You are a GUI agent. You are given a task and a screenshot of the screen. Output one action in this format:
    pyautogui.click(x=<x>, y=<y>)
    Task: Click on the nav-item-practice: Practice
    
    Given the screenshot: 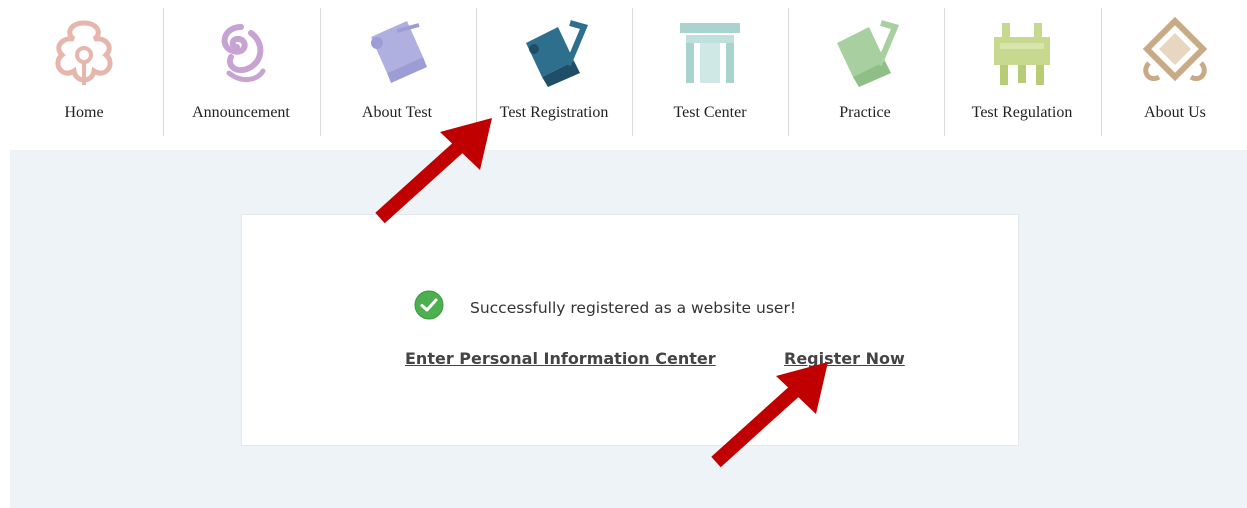 What is the action you would take?
    pyautogui.click(x=865, y=72)
    